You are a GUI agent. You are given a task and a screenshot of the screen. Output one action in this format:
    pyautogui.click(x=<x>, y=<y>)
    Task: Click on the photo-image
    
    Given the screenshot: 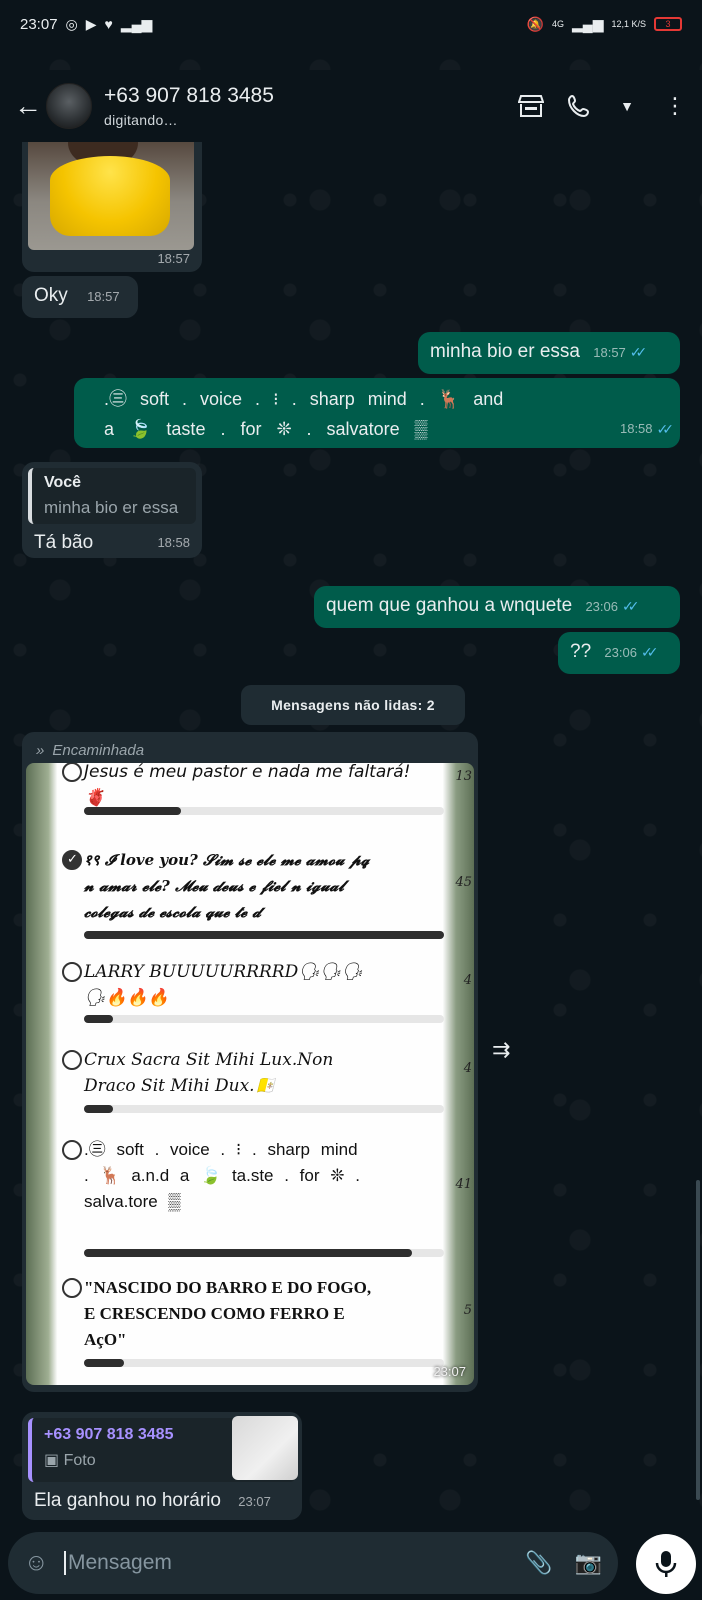 What is the action you would take?
    pyautogui.click(x=111, y=196)
    